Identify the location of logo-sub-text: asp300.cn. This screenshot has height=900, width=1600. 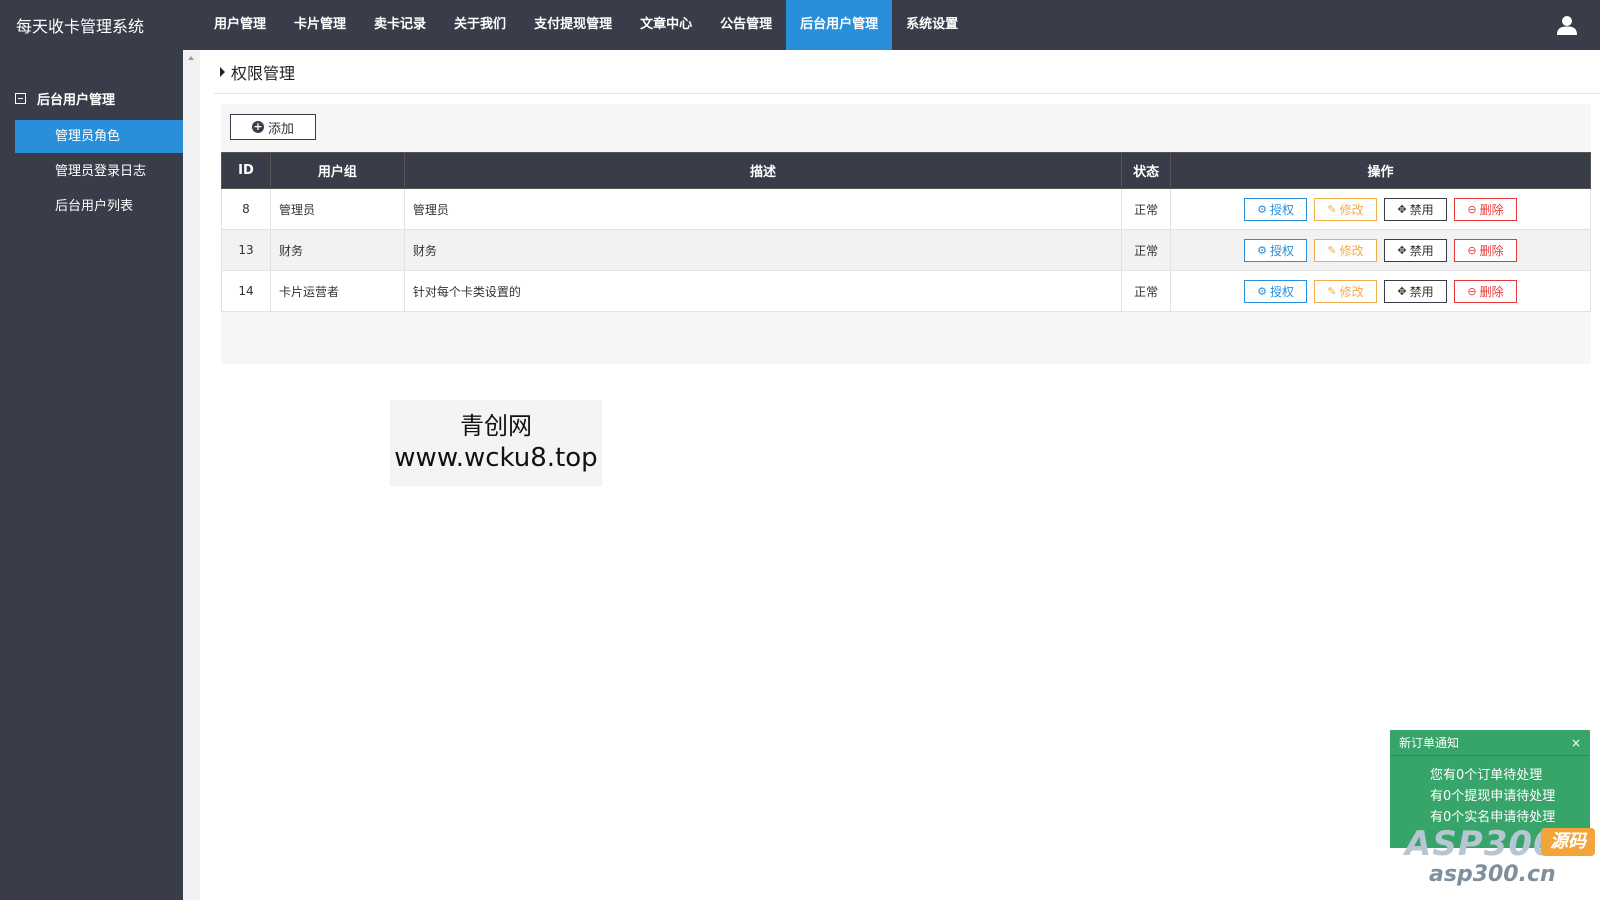
(1492, 874).